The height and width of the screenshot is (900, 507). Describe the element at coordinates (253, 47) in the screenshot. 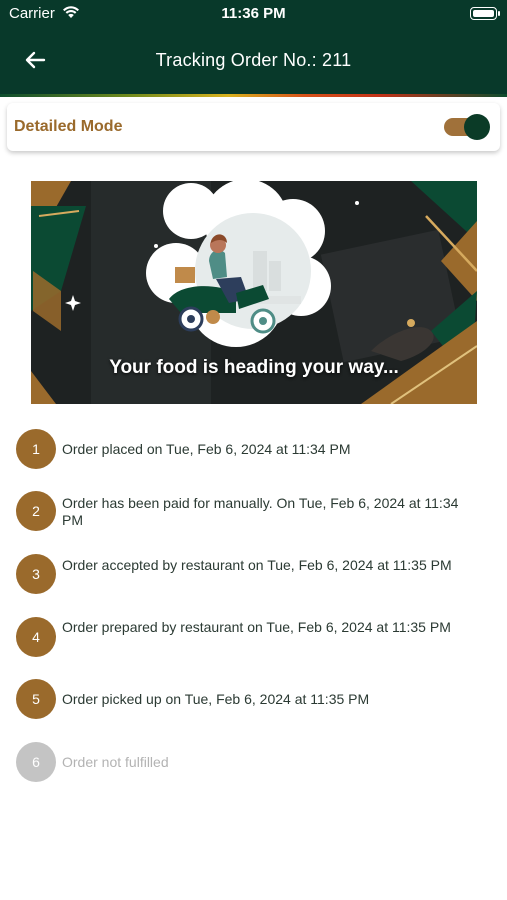

I see `app-header: Carrier 11:36 PM Tracking Order No.: 211` at that location.